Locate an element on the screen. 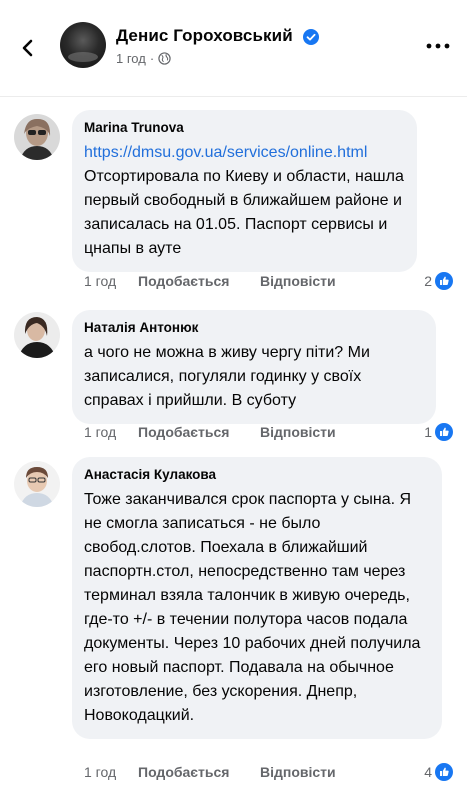 The height and width of the screenshot is (800, 467). reaction-number: 2 is located at coordinates (428, 281).